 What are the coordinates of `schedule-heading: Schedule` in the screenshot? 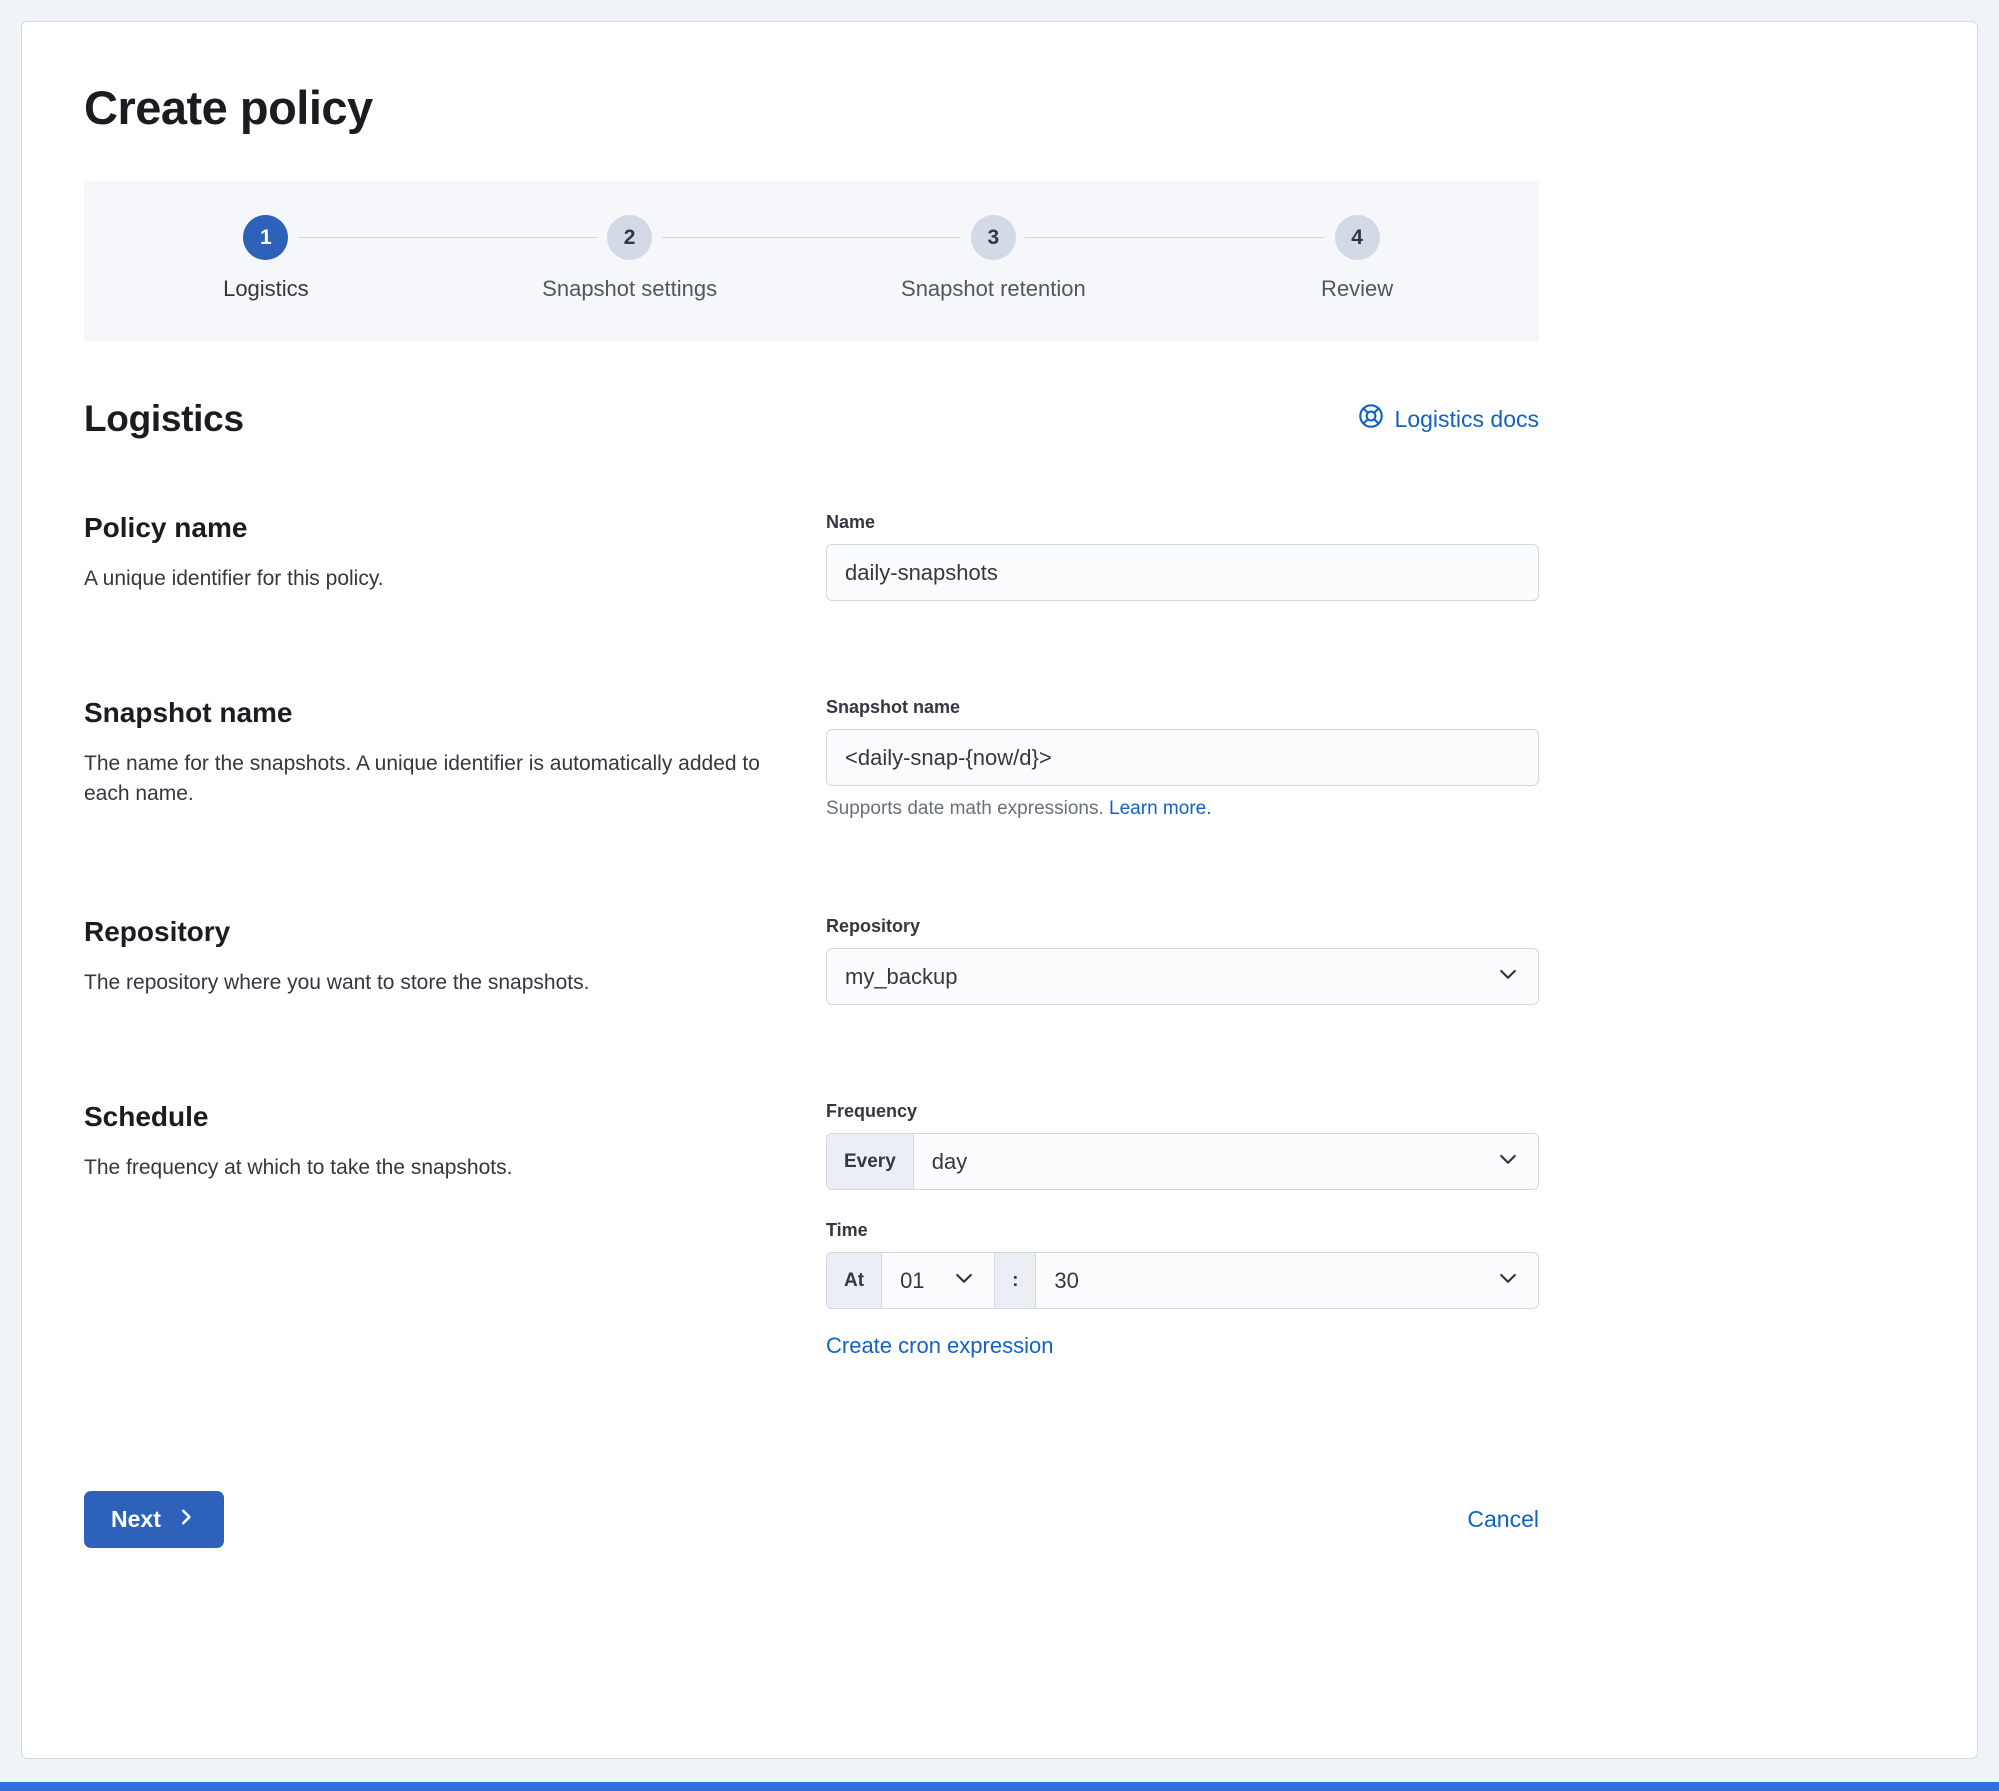 It's located at (146, 1116).